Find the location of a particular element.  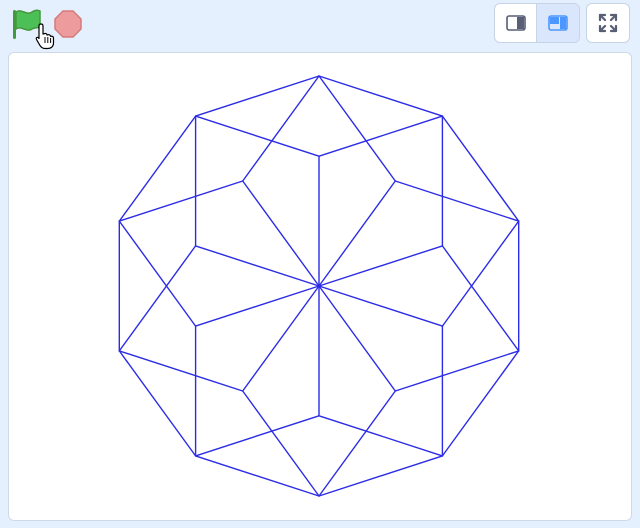

stage-header is located at coordinates (320, 26).